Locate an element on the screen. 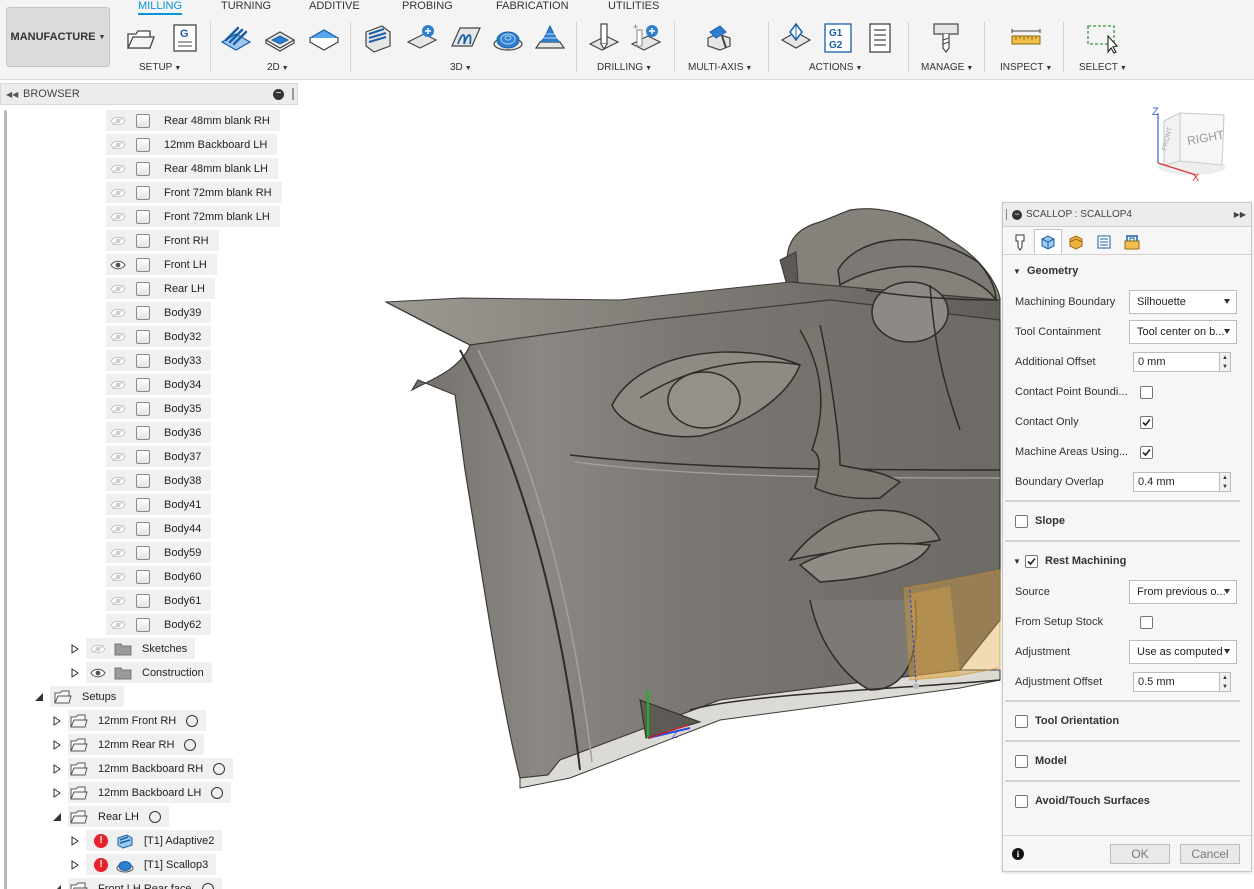 This screenshot has height=889, width=1254. new-setup-icon is located at coordinates (140, 38).